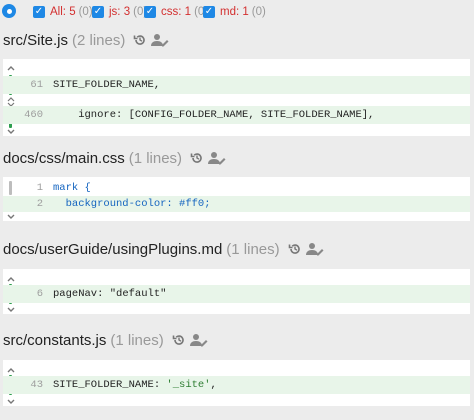  Describe the element at coordinates (39, 204) in the screenshot. I see `line-number: 2` at that location.